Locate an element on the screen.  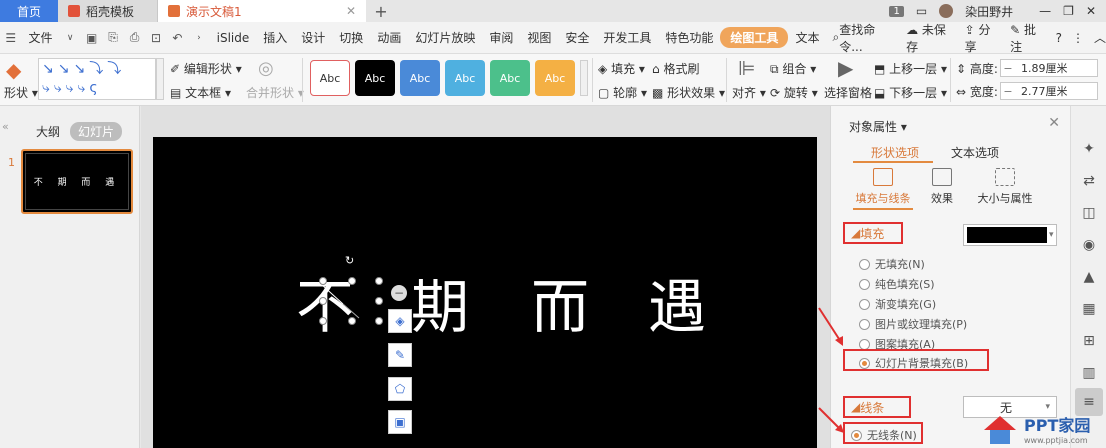
unsaved-button: ☁ 未保存 is located at coordinates (930, 38).